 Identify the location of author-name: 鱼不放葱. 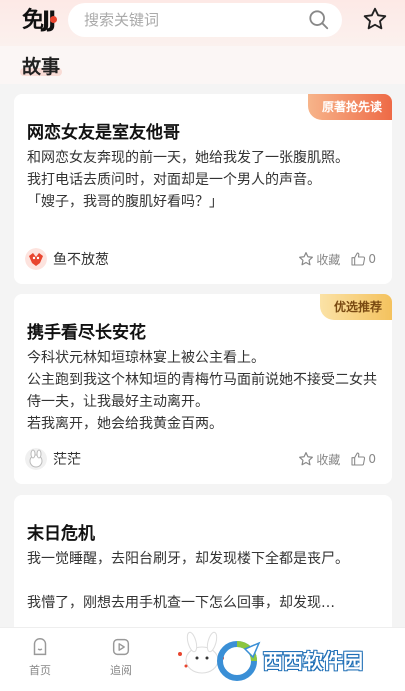
(81, 260).